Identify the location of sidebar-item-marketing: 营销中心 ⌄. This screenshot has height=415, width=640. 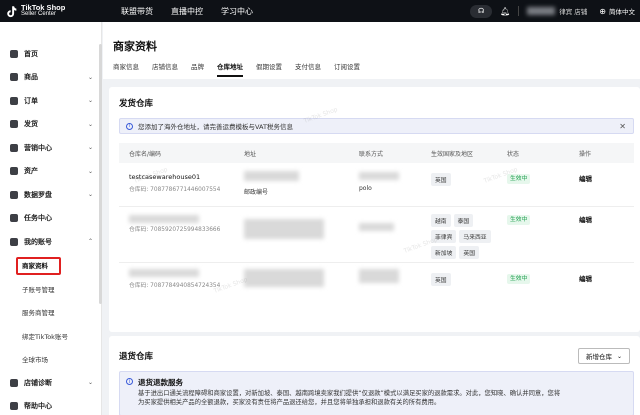
(50, 148).